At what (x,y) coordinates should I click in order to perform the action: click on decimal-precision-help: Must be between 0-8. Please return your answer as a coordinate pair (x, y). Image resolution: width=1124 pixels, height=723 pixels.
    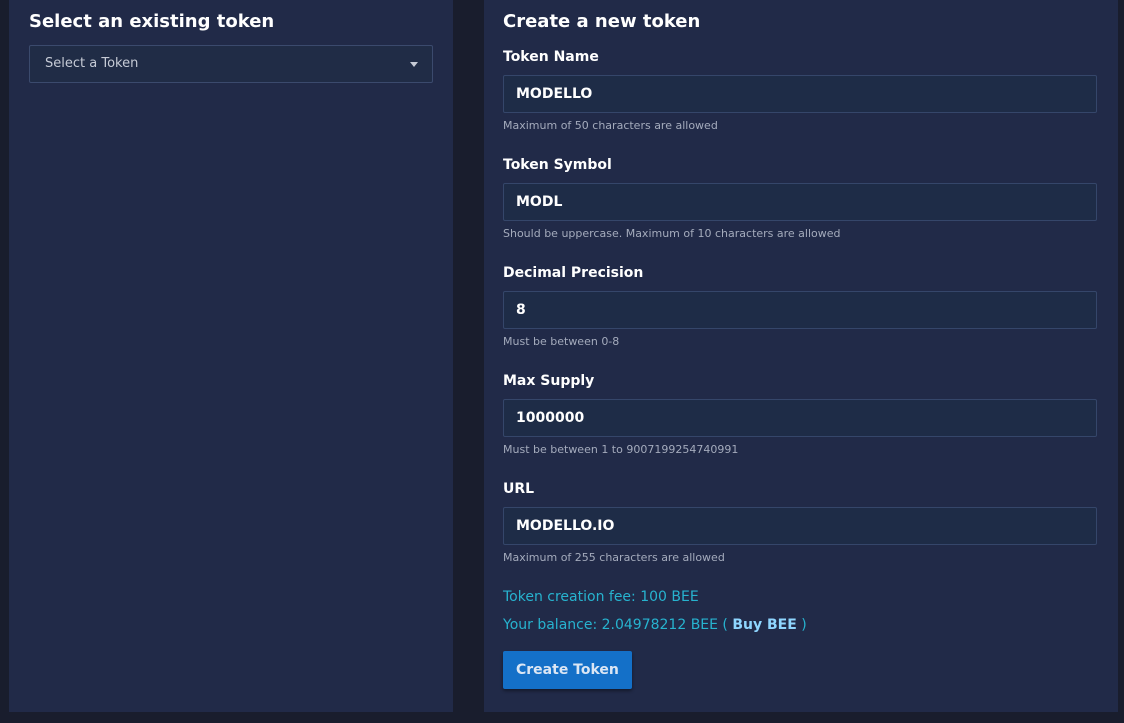
    Looking at the image, I should click on (561, 341).